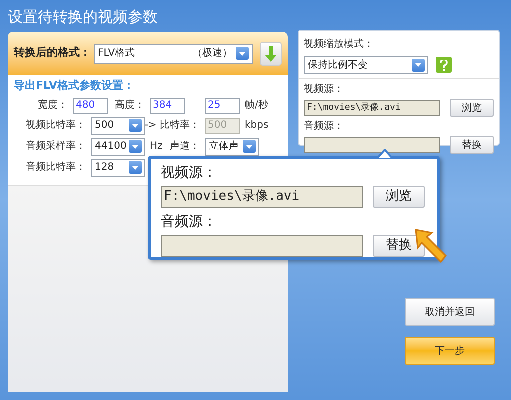 The height and width of the screenshot is (400, 511). What do you see at coordinates (450, 351) in the screenshot?
I see `next-button: 下一步` at bounding box center [450, 351].